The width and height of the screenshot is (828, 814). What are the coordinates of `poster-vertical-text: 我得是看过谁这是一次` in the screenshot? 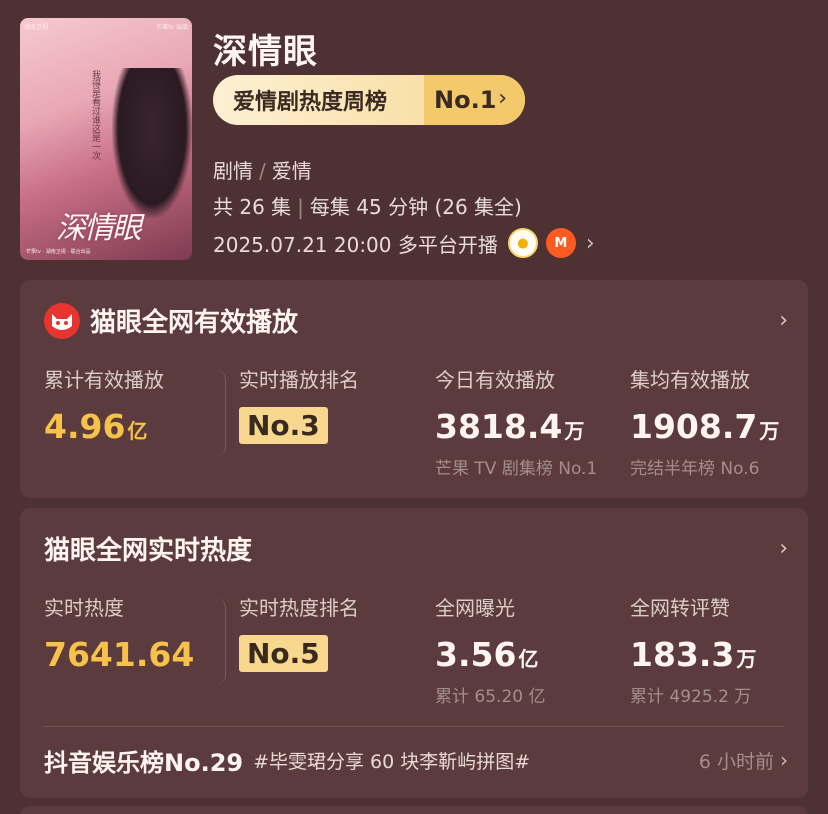 It's located at (95, 115).